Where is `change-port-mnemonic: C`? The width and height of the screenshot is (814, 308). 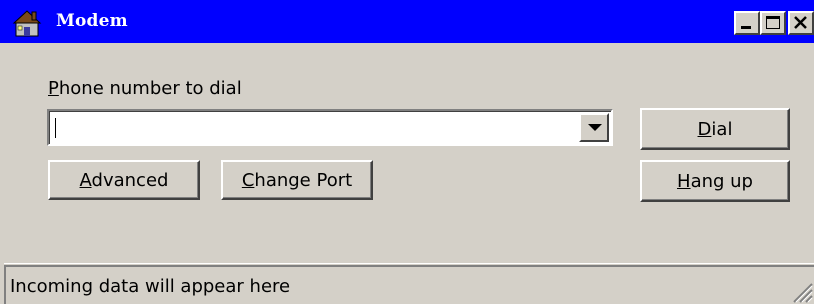
change-port-mnemonic: C is located at coordinates (248, 180).